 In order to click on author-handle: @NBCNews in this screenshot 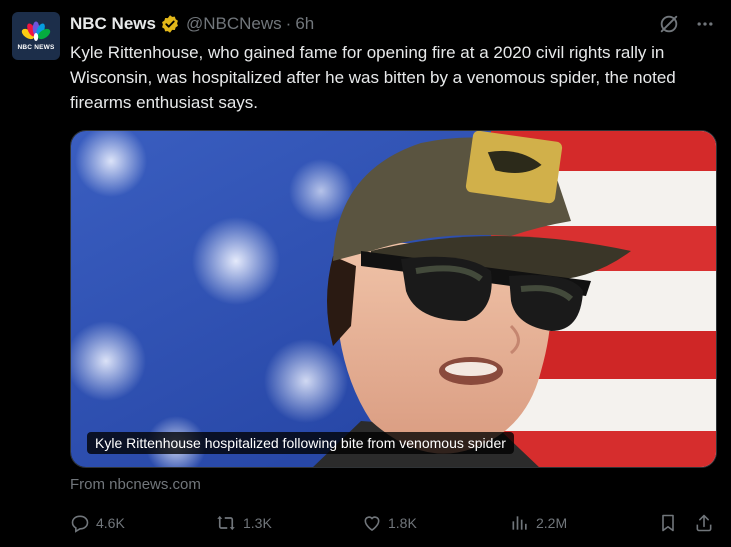, I will do `click(234, 24)`.